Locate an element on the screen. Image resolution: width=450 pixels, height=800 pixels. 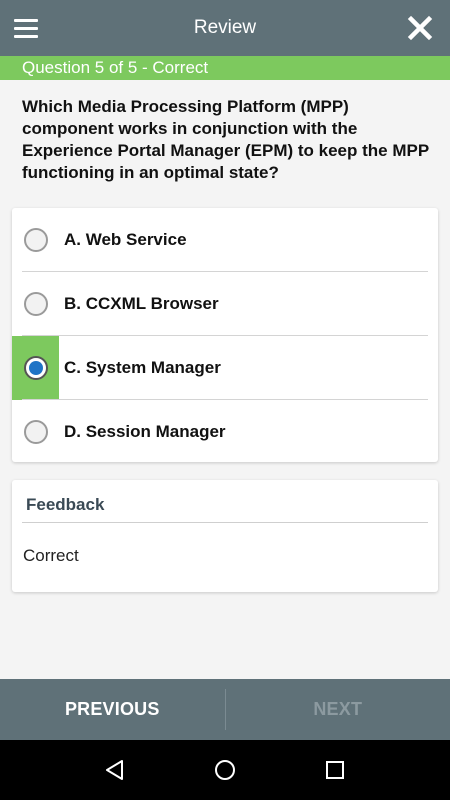
feedback-title: Feedback is located at coordinates (65, 504).